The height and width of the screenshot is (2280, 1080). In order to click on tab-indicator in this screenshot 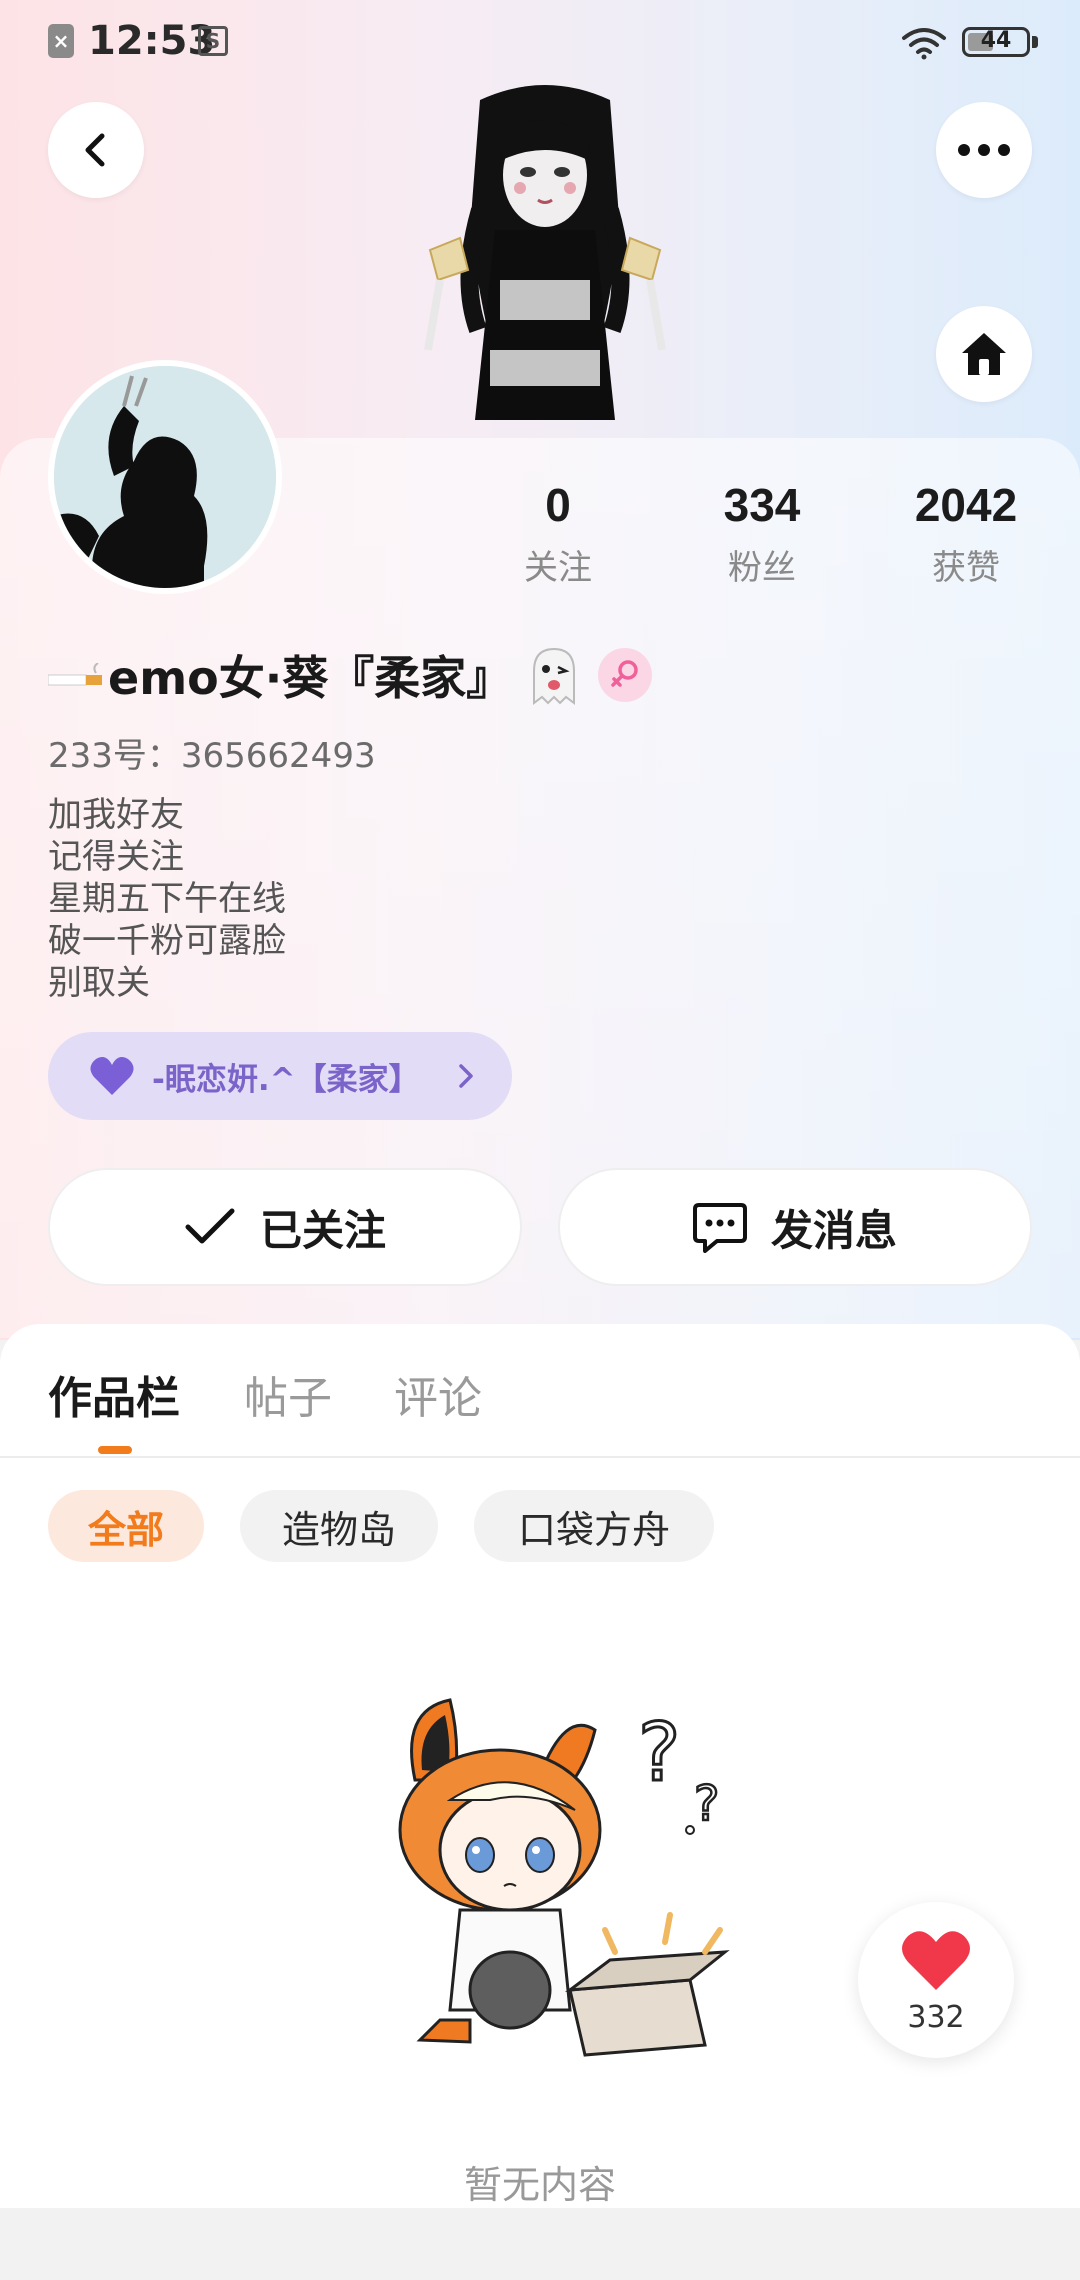, I will do `click(115, 1450)`.